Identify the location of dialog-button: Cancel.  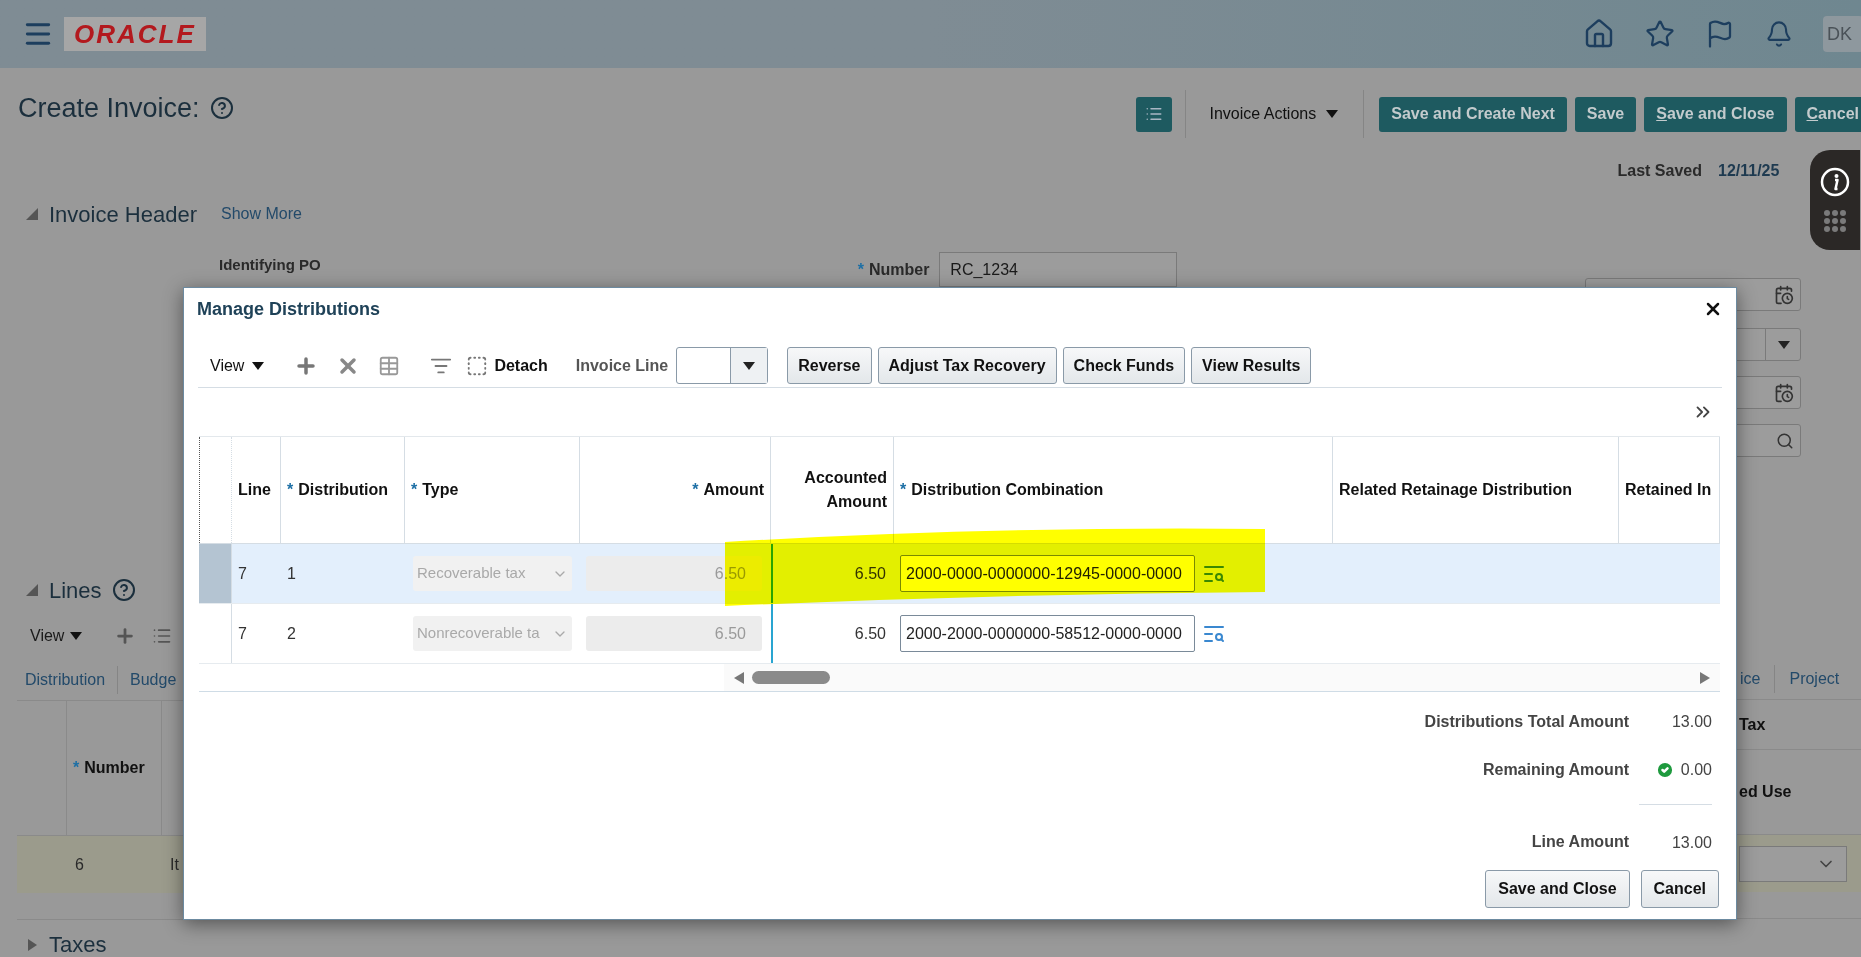
(1679, 889).